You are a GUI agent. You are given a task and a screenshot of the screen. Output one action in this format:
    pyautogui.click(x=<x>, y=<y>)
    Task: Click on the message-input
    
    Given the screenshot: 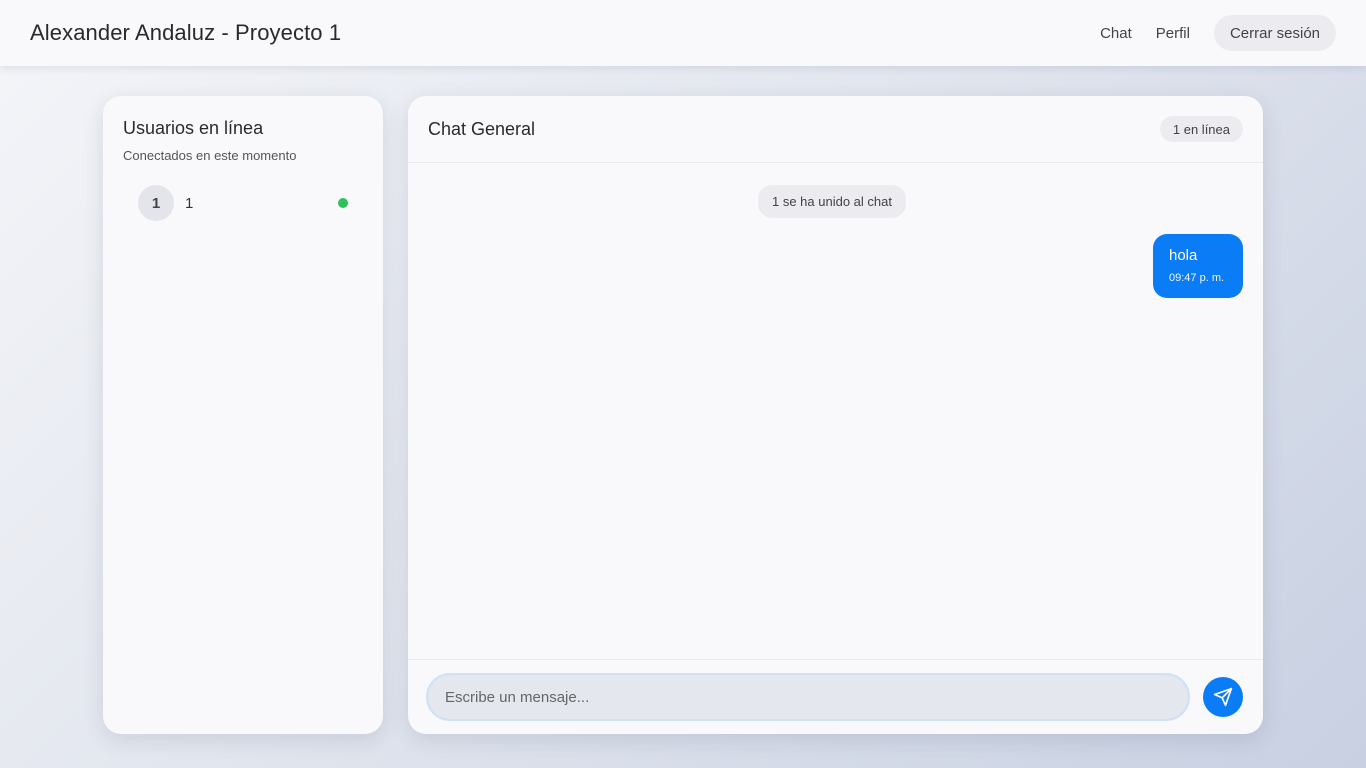 What is the action you would take?
    pyautogui.click(x=808, y=697)
    